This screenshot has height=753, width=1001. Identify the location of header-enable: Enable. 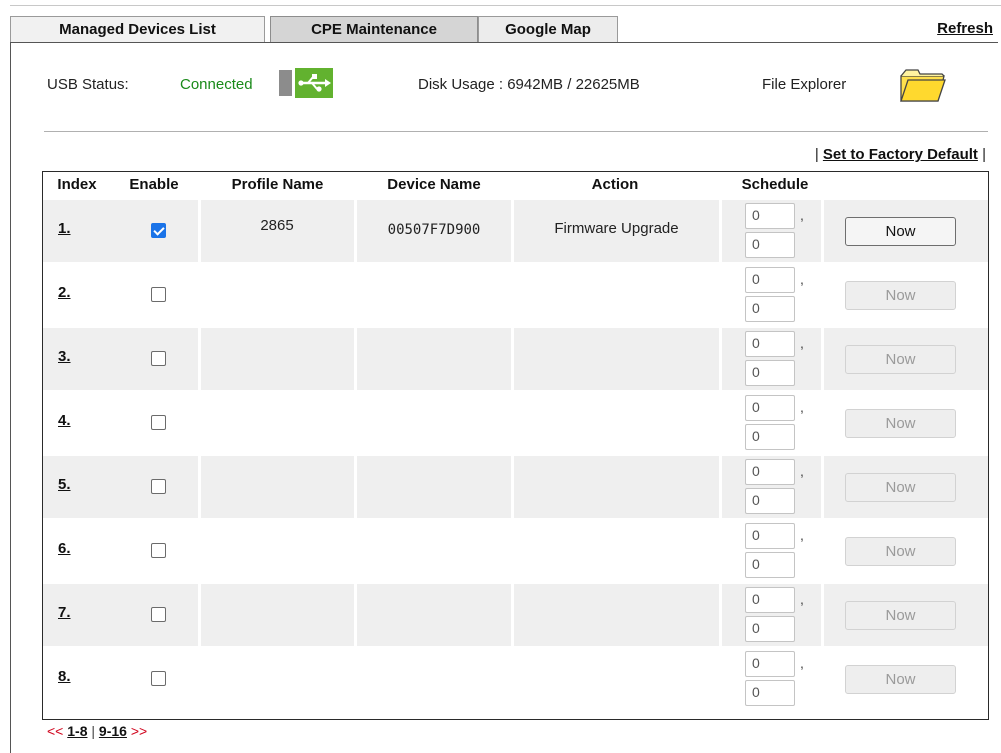
(154, 184).